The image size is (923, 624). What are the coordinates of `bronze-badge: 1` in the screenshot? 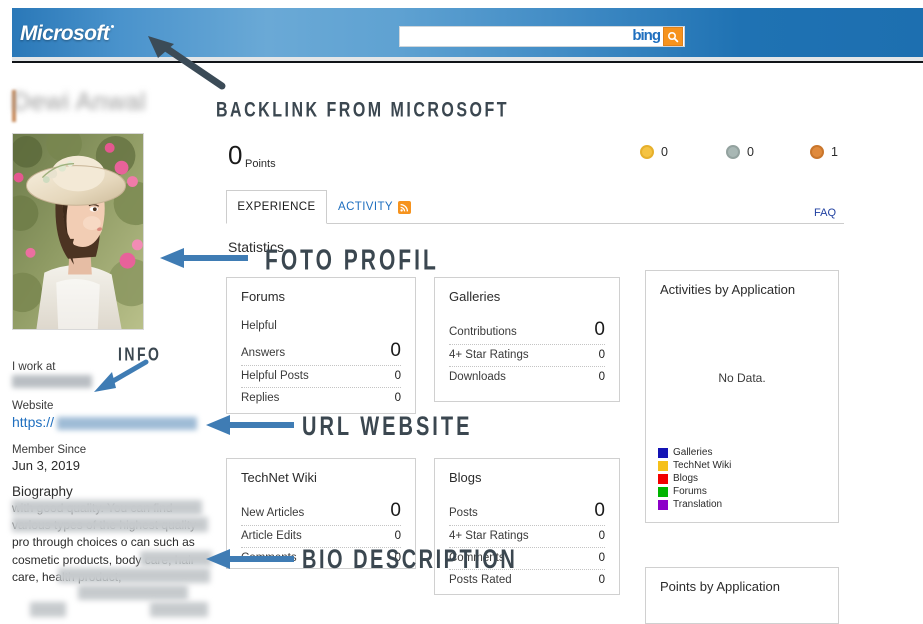 It's located at (824, 152).